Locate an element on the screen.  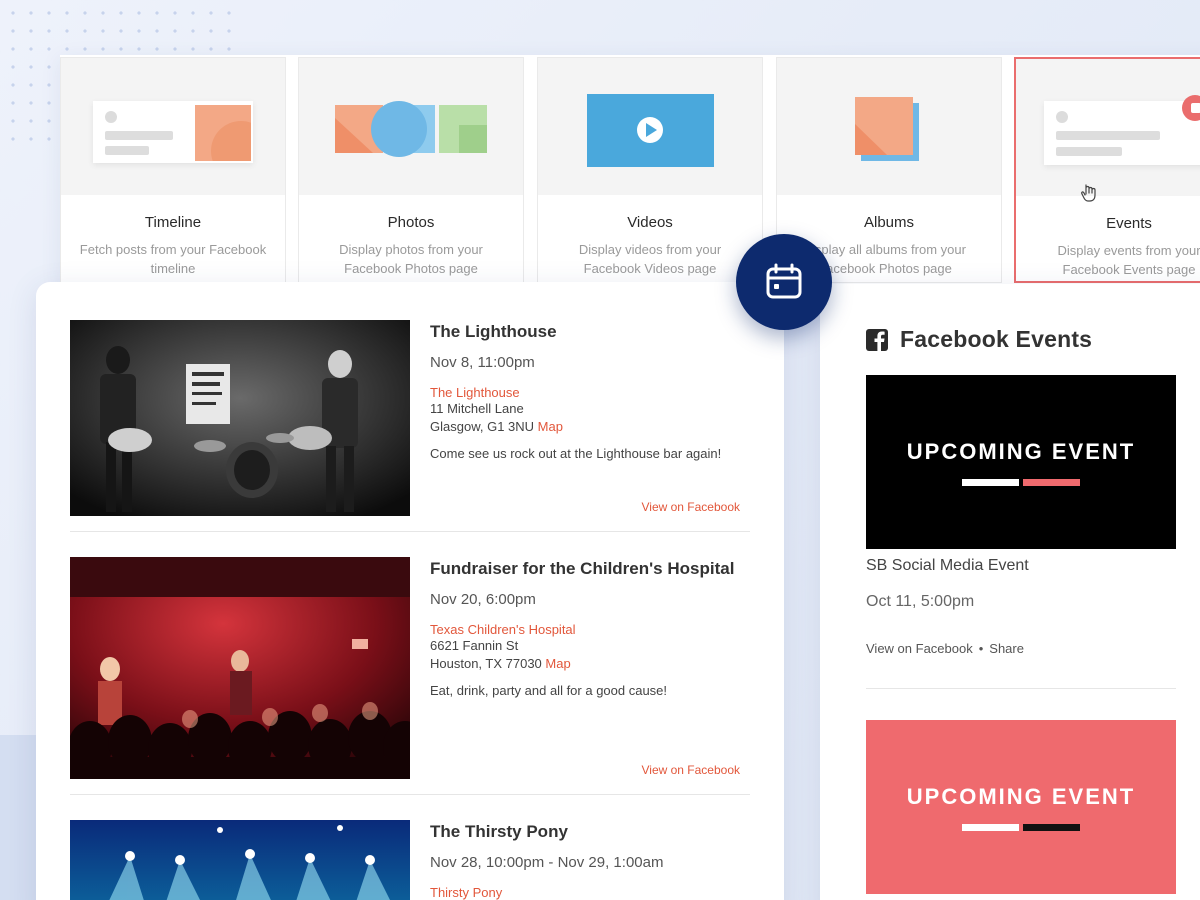
feed-type-title: Videos is located at coordinates (650, 222).